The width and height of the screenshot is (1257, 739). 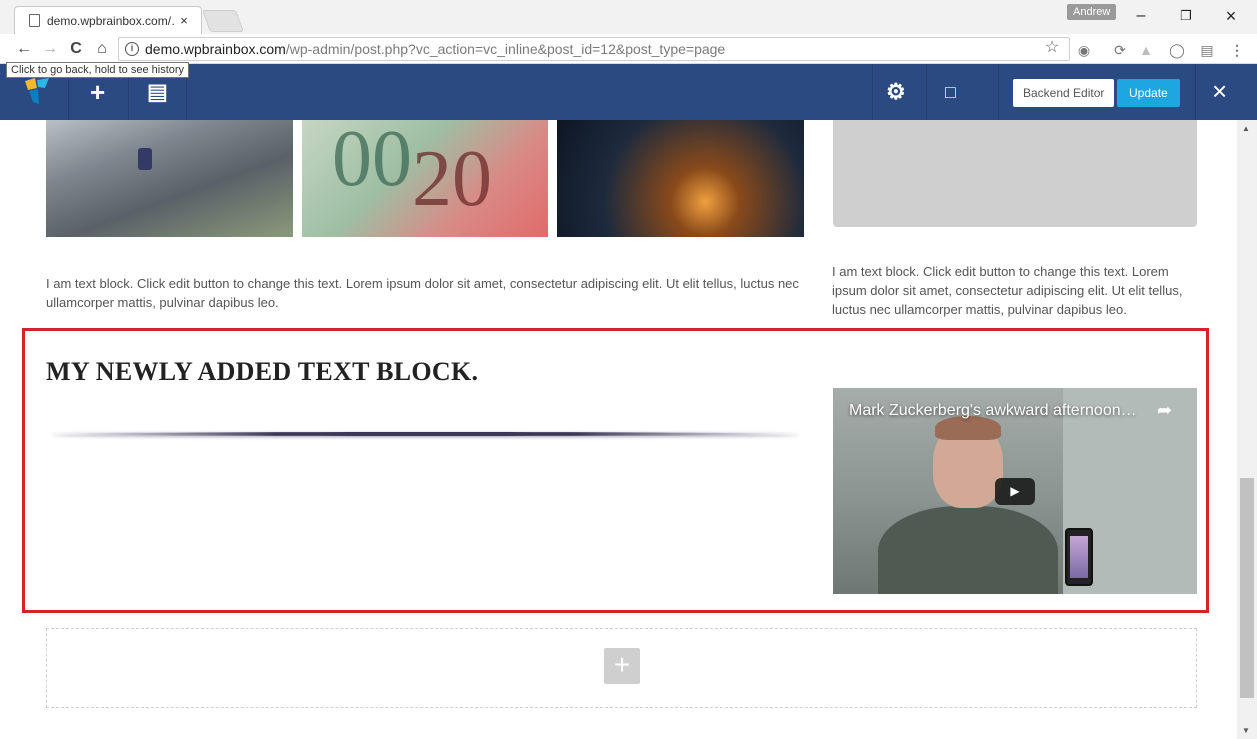 I want to click on scroll-down-arrow-icon: ▼, so click(x=1246, y=730).